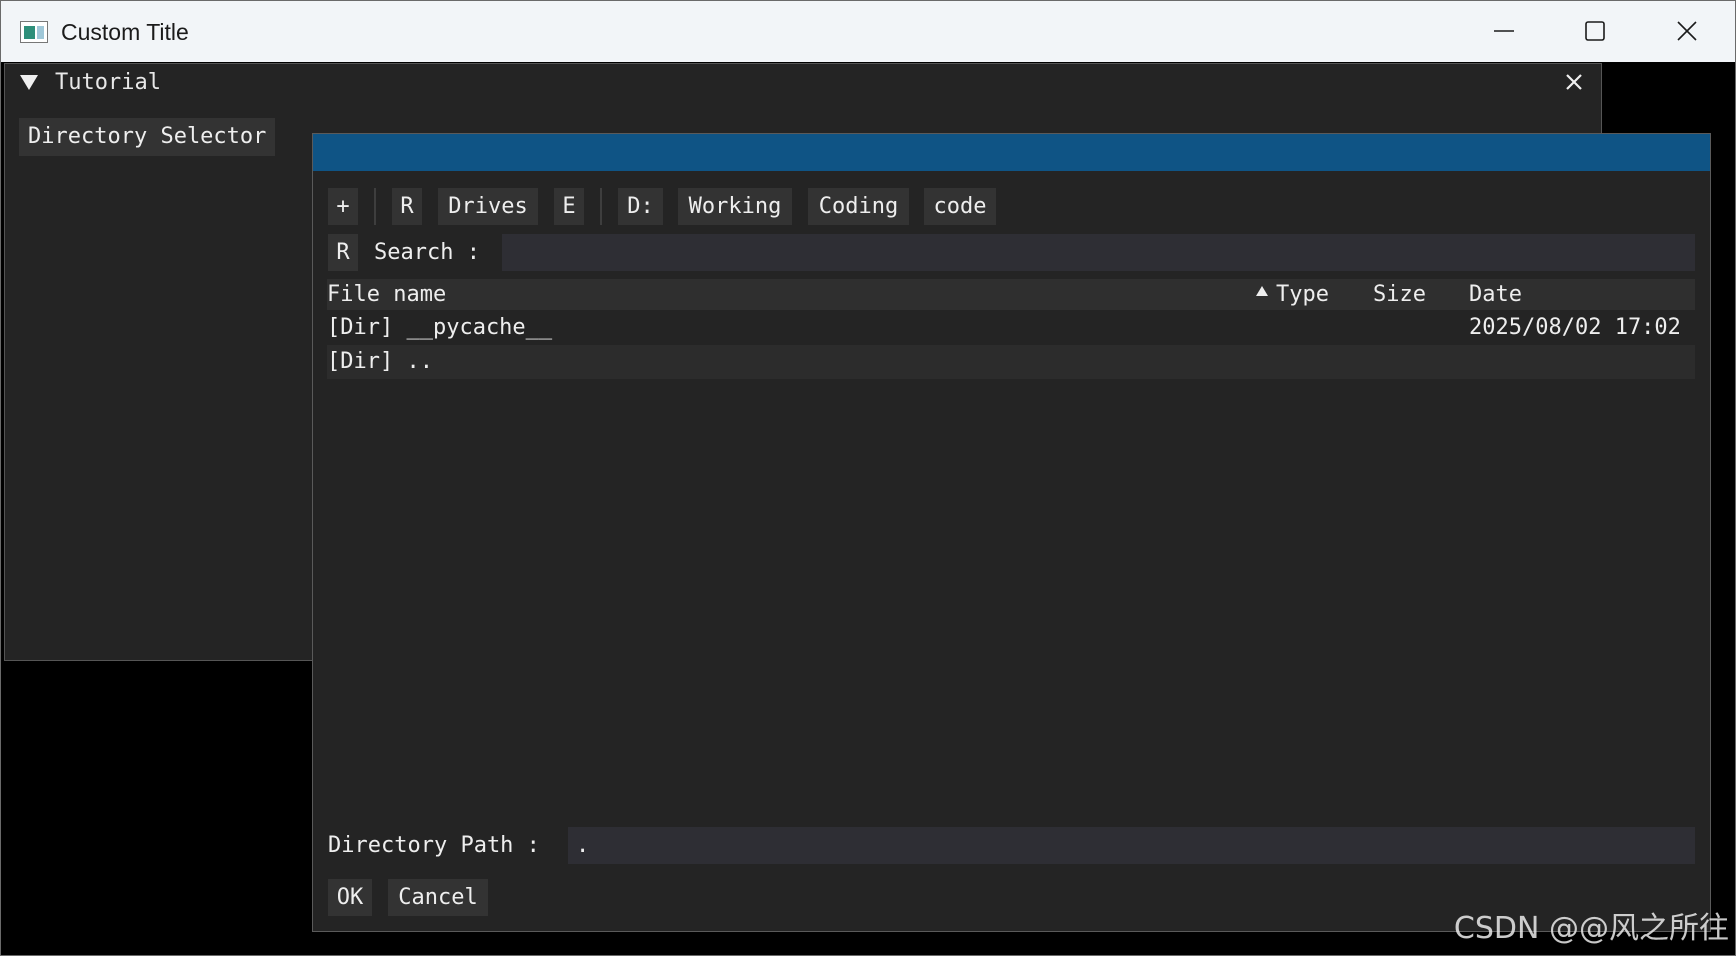 This screenshot has height=956, width=1736. I want to click on maximize-icon, so click(1595, 31).